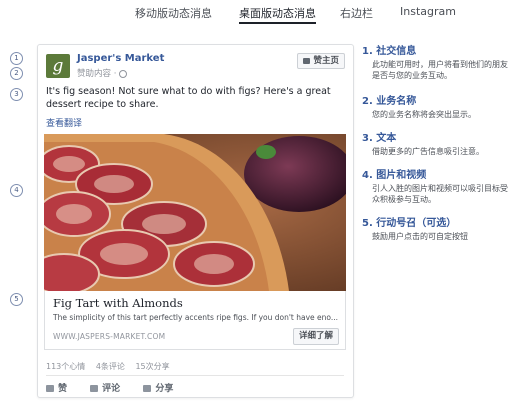 The image size is (519, 405). I want to click on thumbs-up-icon, so click(307, 60).